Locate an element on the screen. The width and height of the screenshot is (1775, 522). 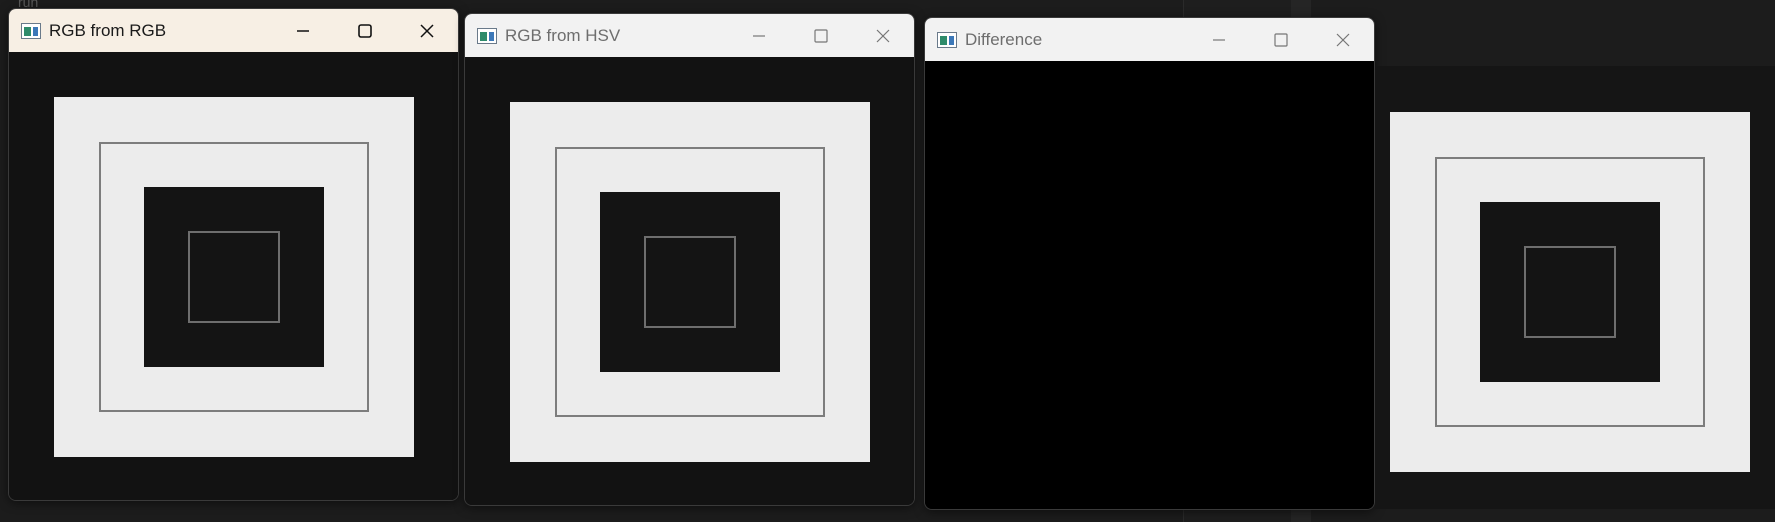
window-title: RGB from RGB is located at coordinates (108, 30).